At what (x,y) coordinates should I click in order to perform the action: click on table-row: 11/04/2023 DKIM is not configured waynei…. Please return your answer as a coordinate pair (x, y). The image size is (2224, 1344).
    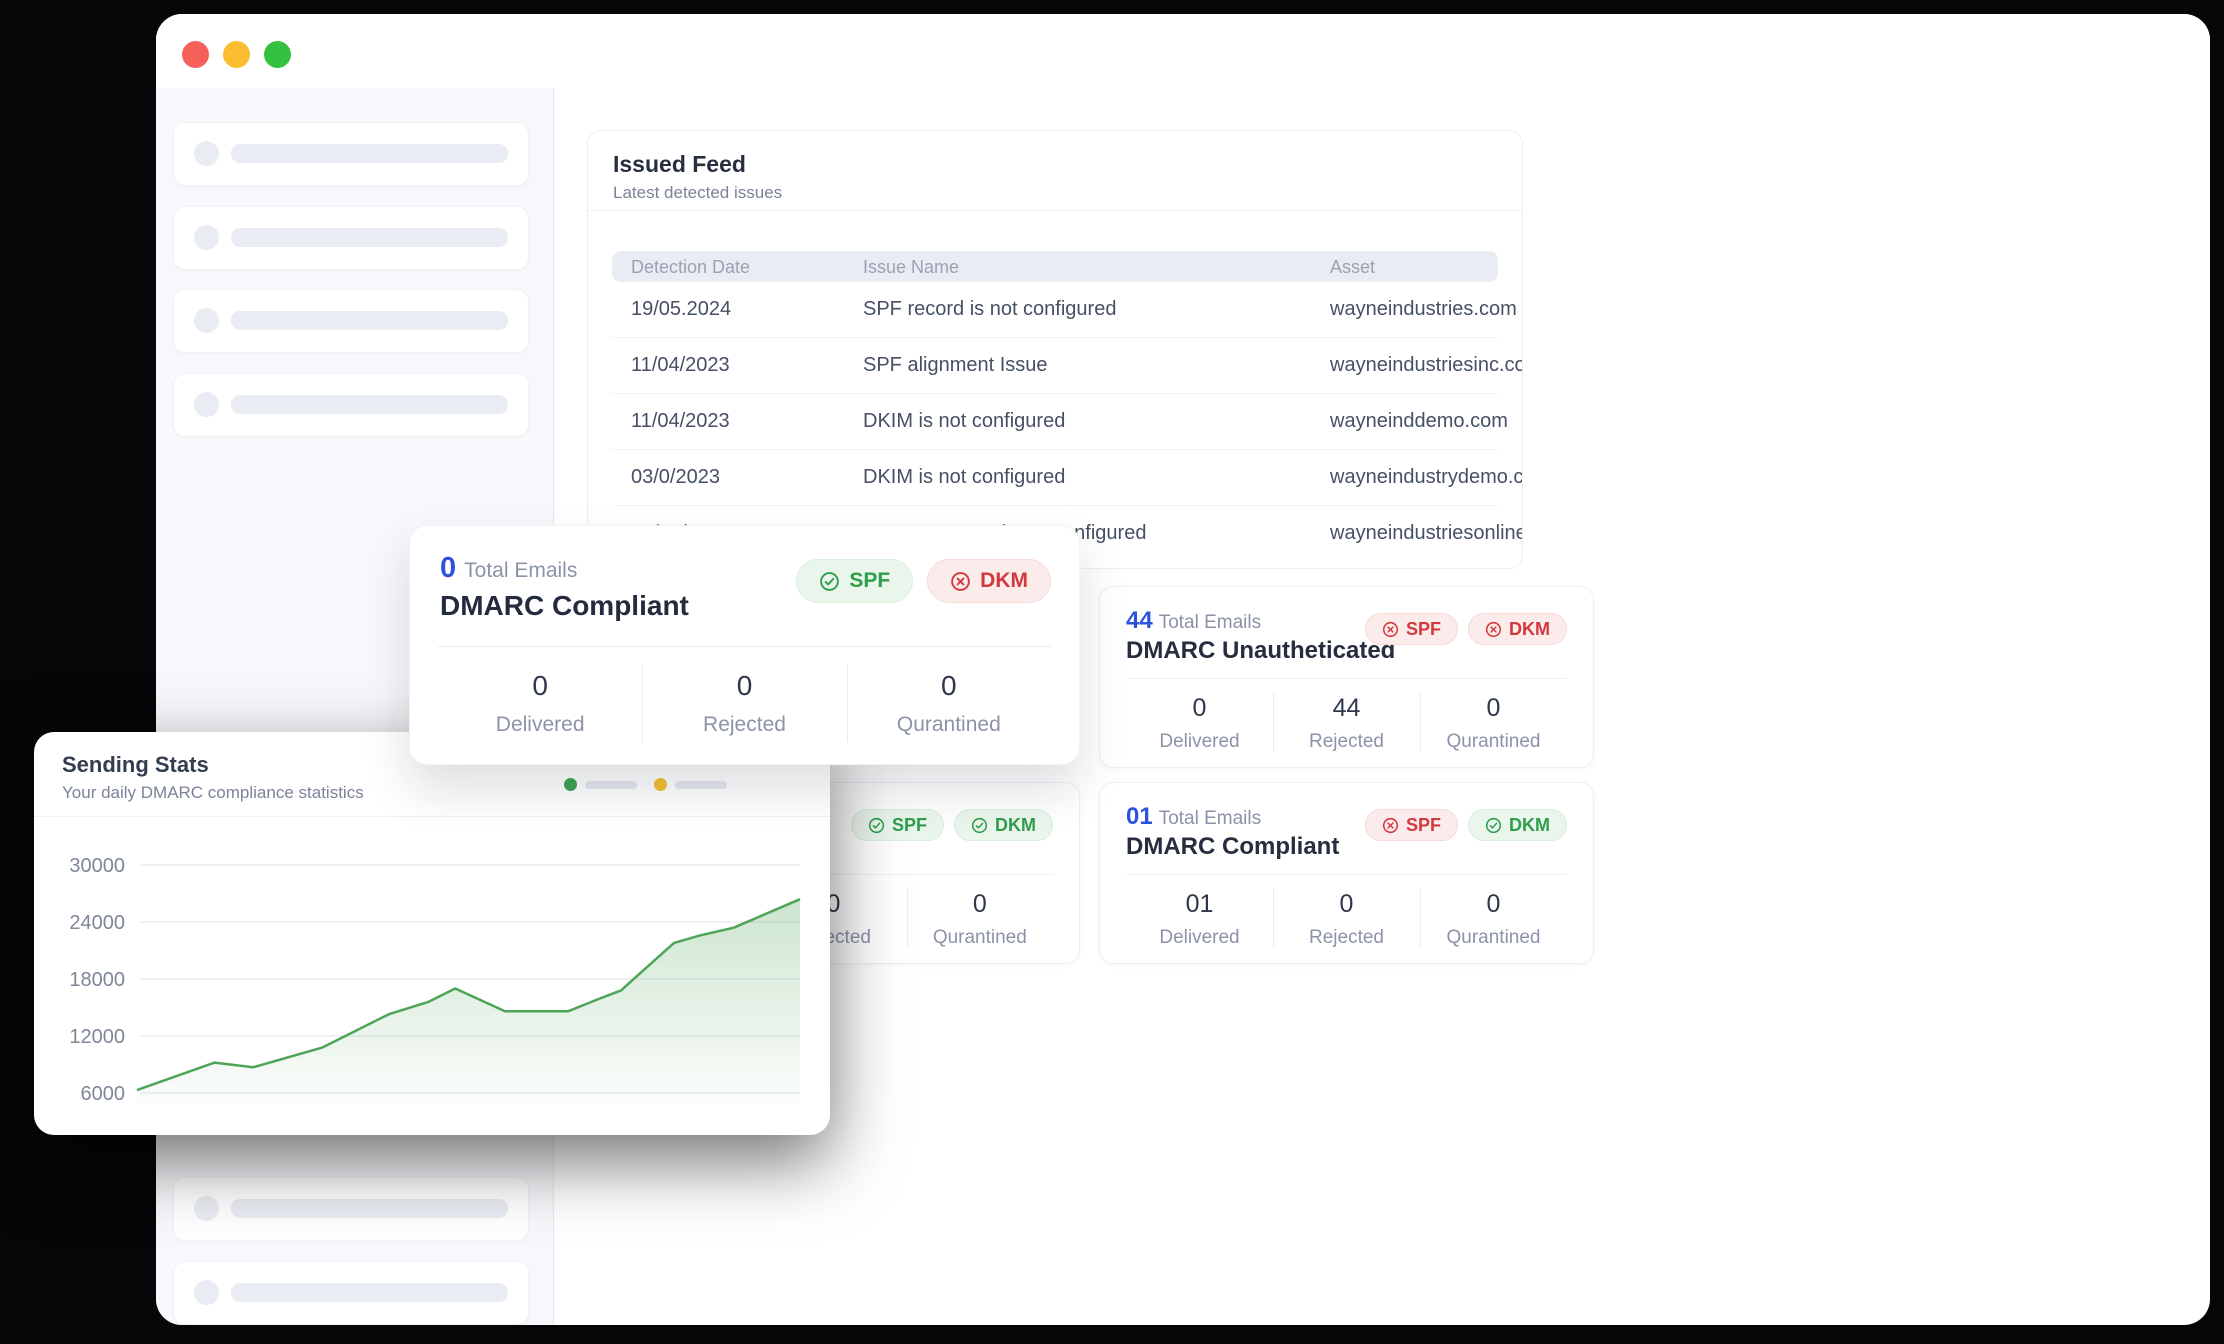
    Looking at the image, I should click on (1060, 422).